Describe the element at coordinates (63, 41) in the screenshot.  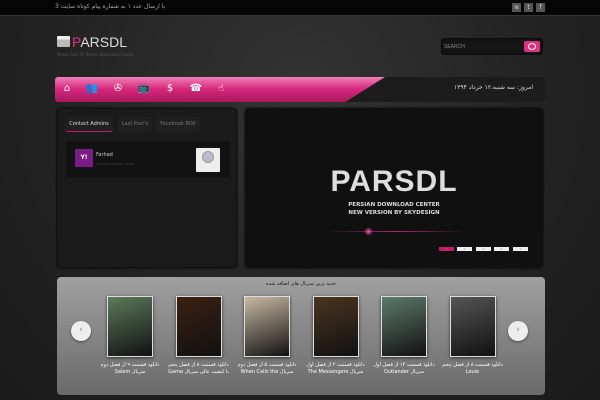
I see `clapperboard-icon` at that location.